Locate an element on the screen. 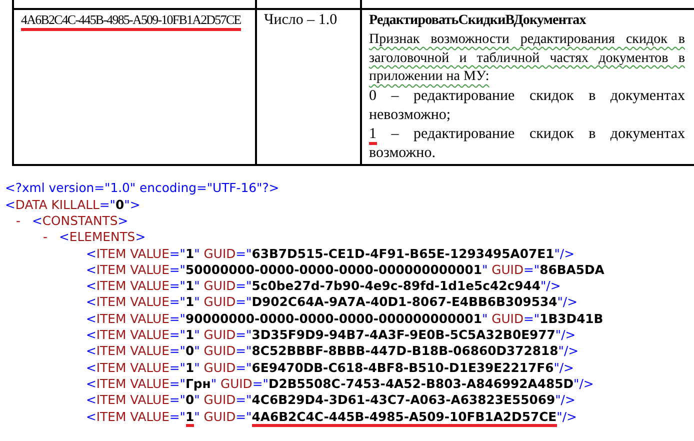  xml-line: <ITEM VALUE="1" GUID="5c0be27d-7b90-4e9c-89fd-1d1e5c42c944"/> is located at coordinates (323, 286).